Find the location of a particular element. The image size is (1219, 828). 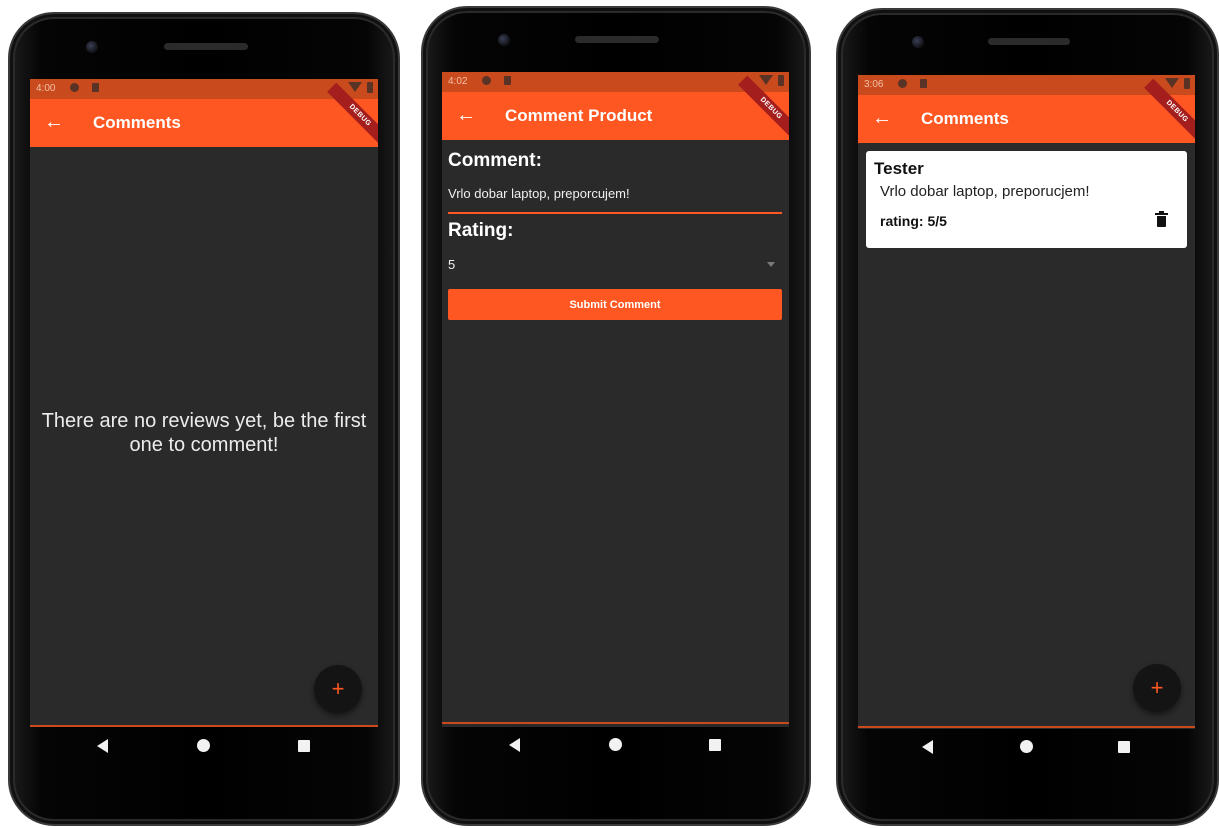

comment-label: Comment: is located at coordinates (495, 160).